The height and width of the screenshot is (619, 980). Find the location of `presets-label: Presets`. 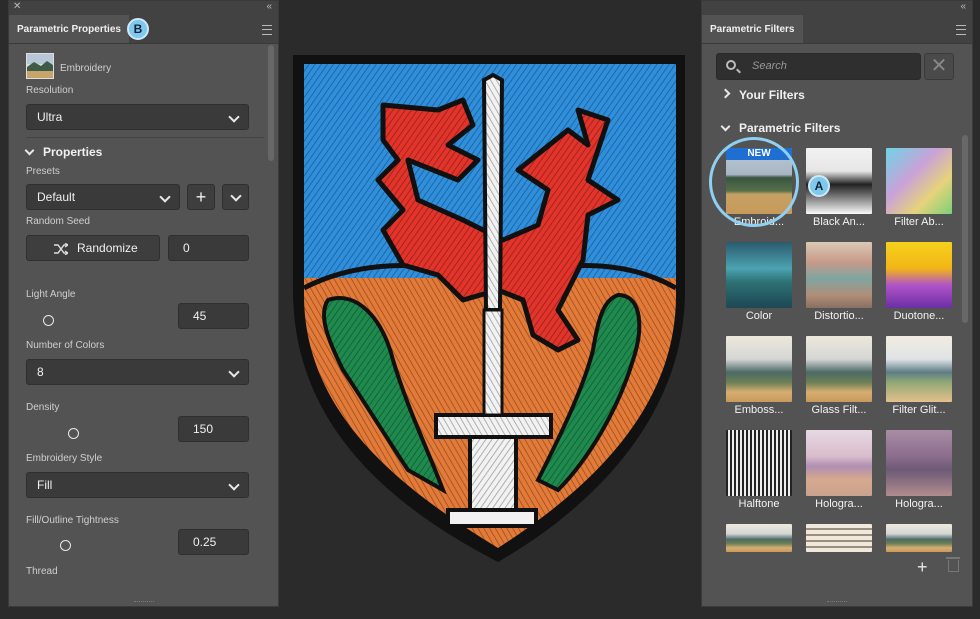

presets-label: Presets is located at coordinates (43, 171).